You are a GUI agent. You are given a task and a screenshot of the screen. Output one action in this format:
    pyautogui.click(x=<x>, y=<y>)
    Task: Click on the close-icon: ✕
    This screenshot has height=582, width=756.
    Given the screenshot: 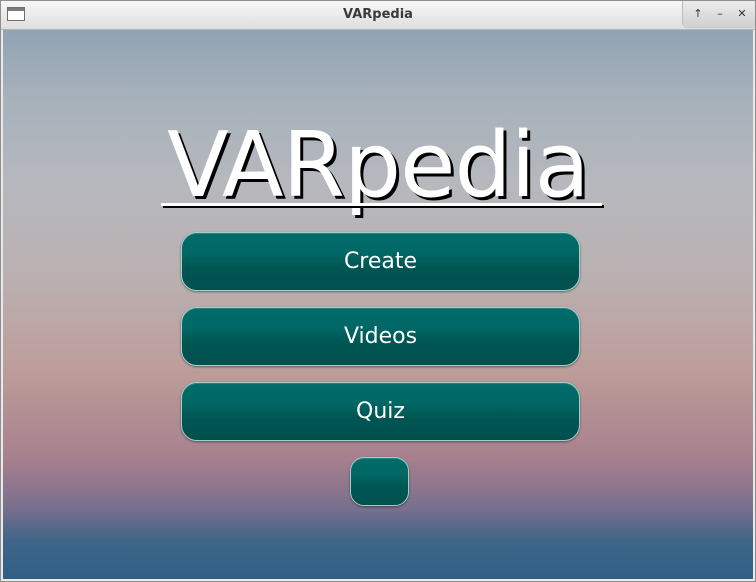 What is the action you would take?
    pyautogui.click(x=742, y=14)
    